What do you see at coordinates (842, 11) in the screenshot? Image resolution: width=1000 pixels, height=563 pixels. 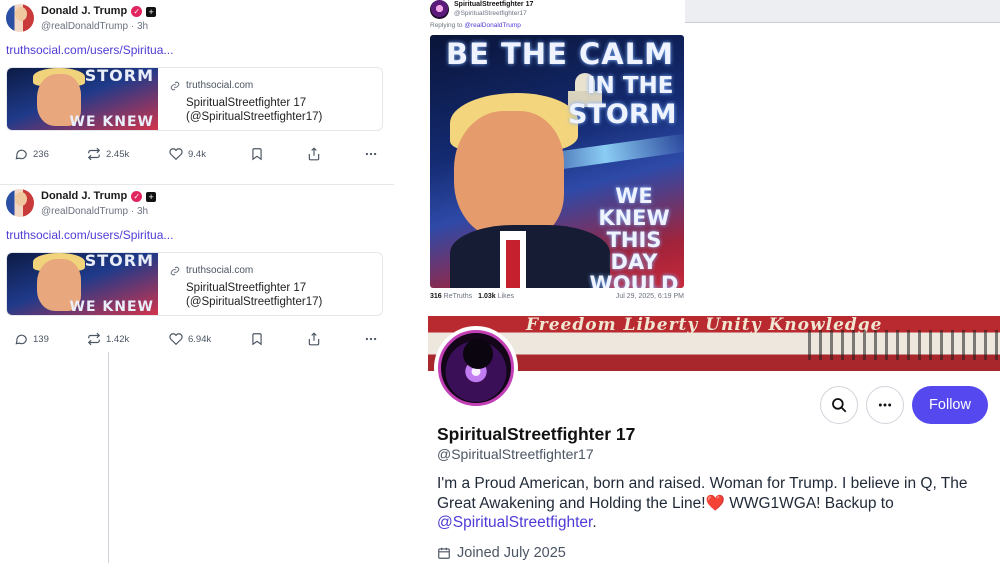 I see `header-bar` at bounding box center [842, 11].